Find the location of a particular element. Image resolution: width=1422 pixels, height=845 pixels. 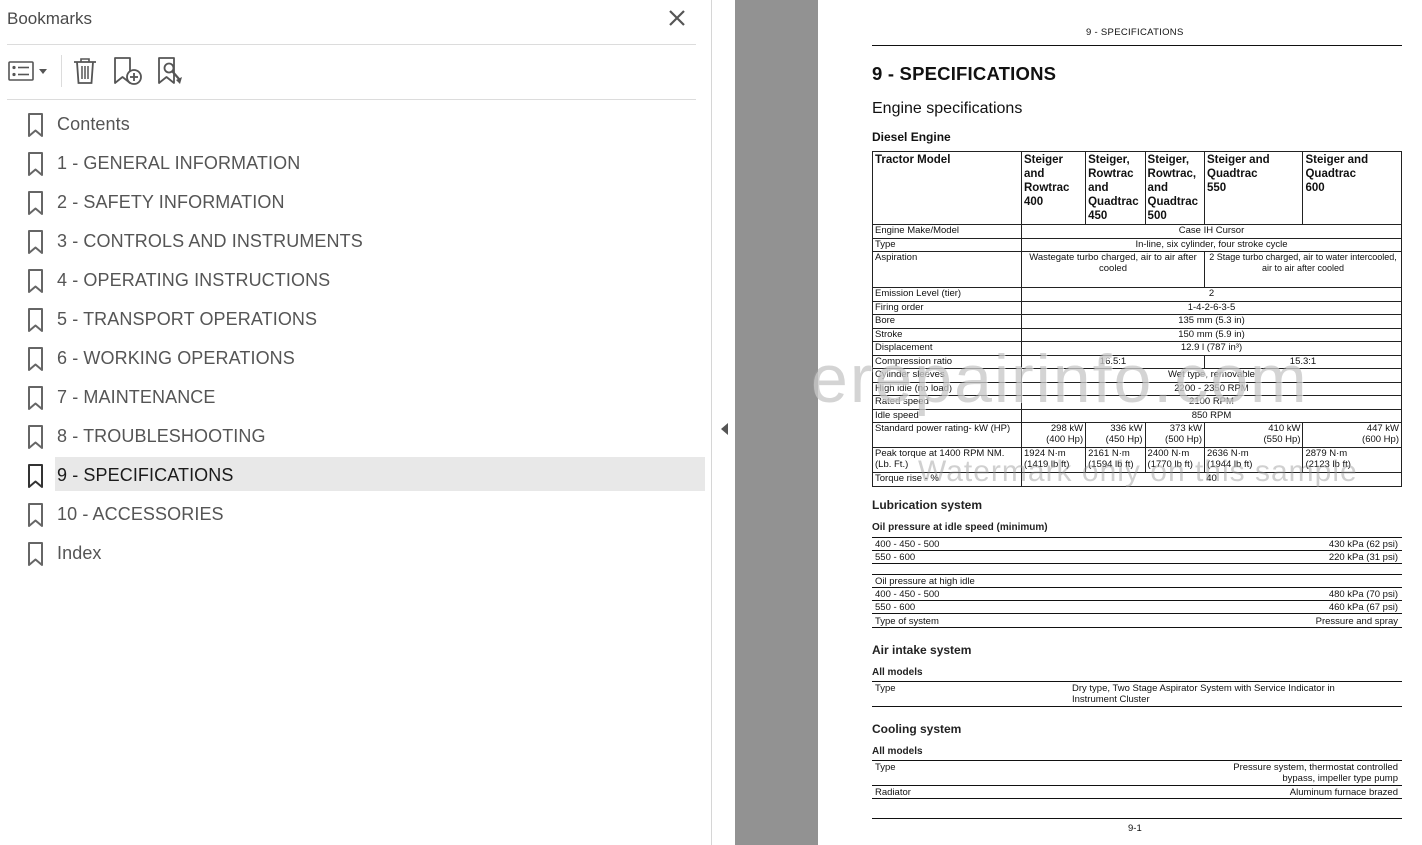

cell: 447 kW (600 Hp) is located at coordinates (1352, 435).